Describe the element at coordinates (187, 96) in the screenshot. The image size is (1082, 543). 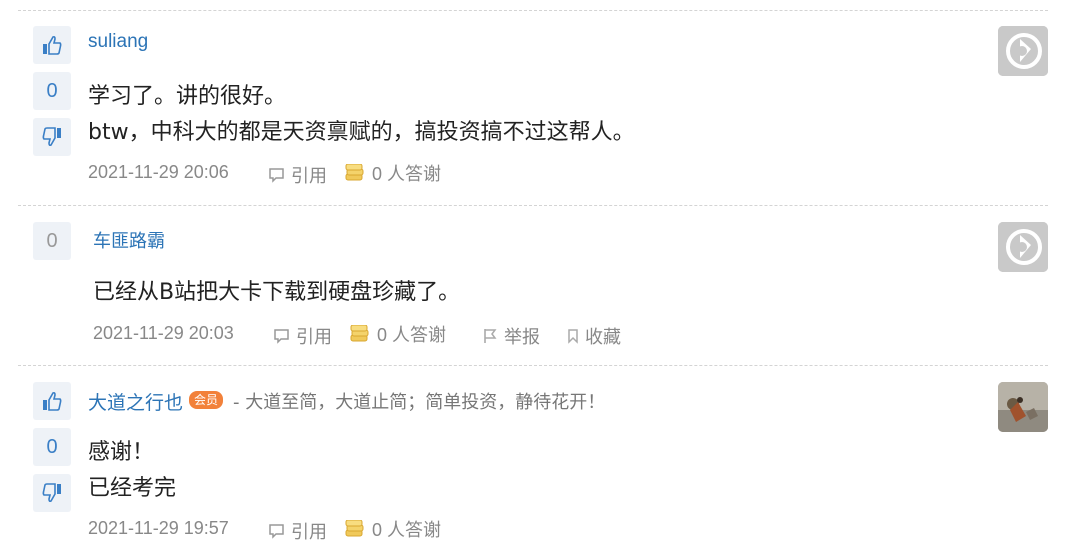
I see `comment-text-line: 学习了。讲的很好。` at that location.